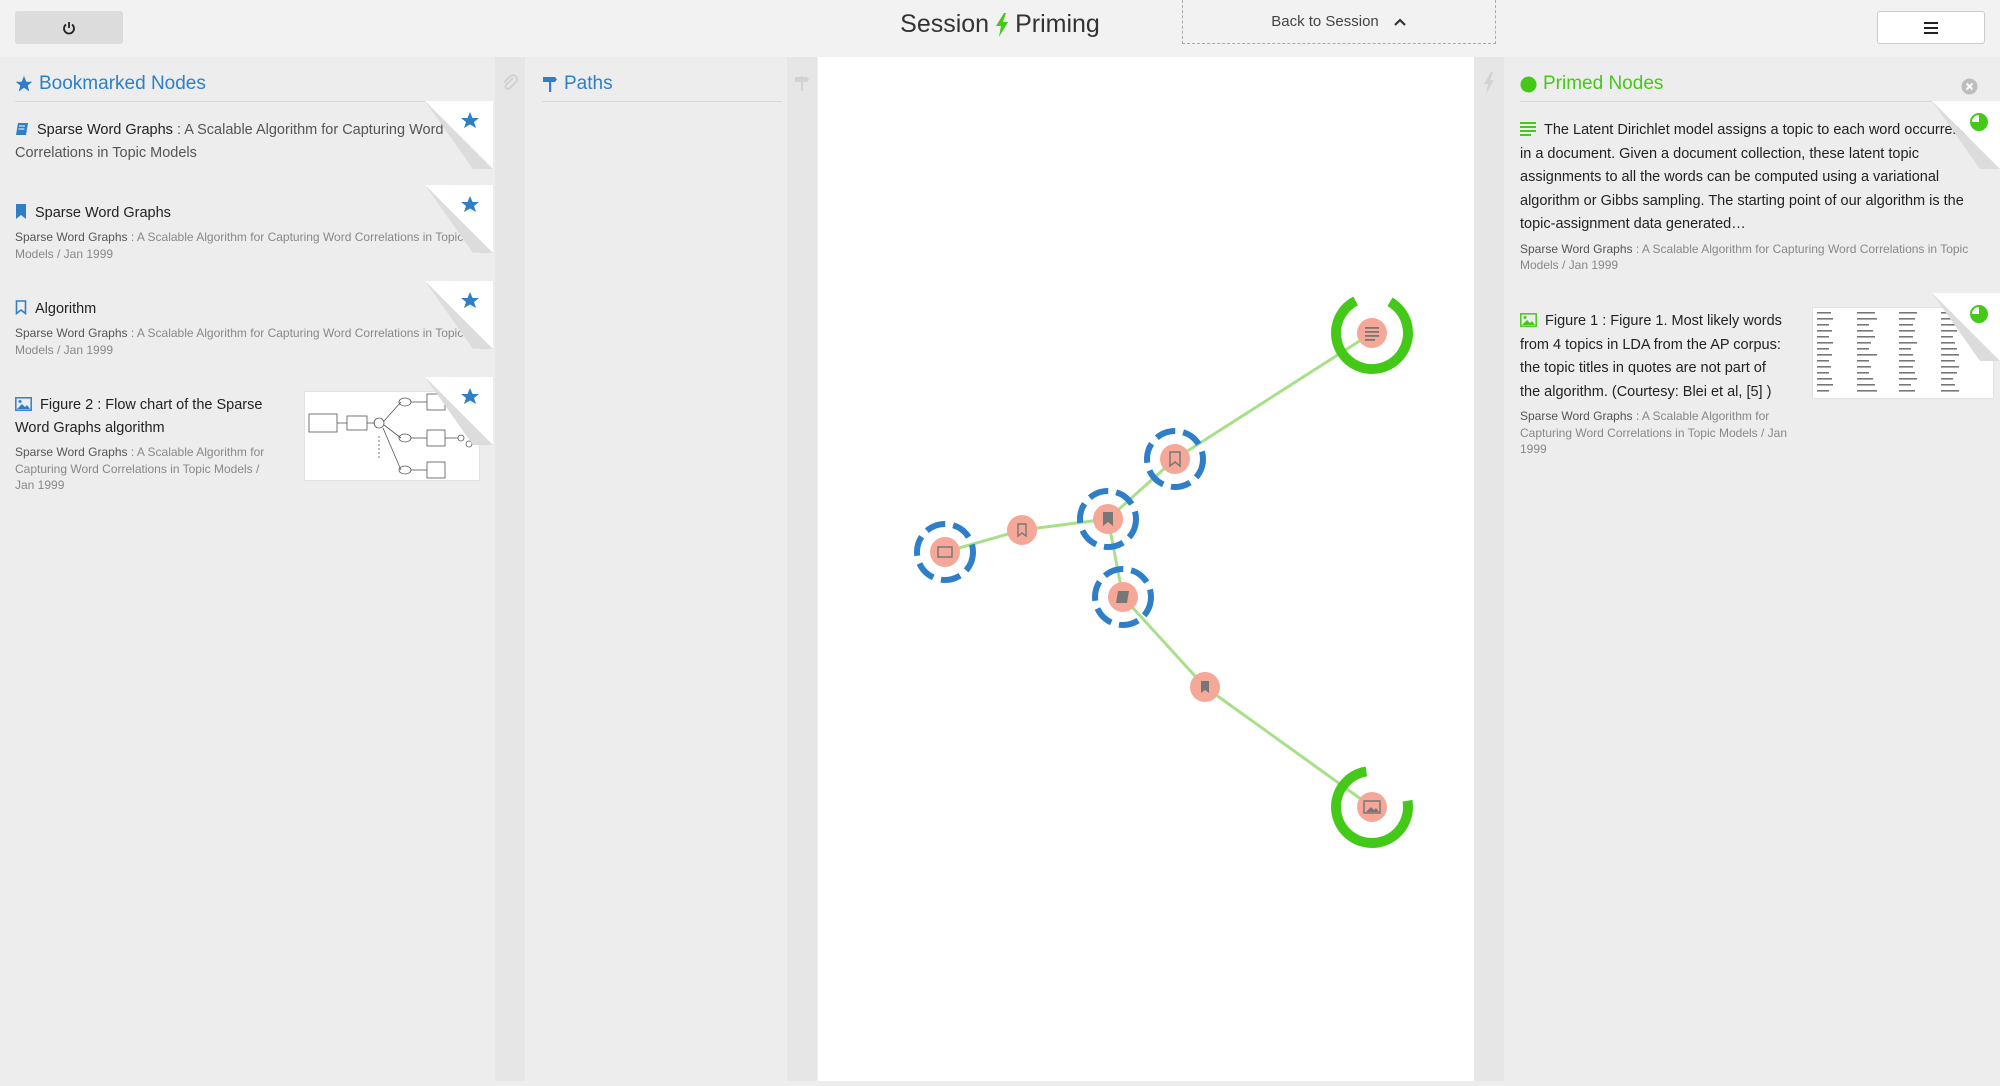 This screenshot has width=2000, height=1086. Describe the element at coordinates (1325, 21) in the screenshot. I see `back-to-session-label: Back to Session` at that location.